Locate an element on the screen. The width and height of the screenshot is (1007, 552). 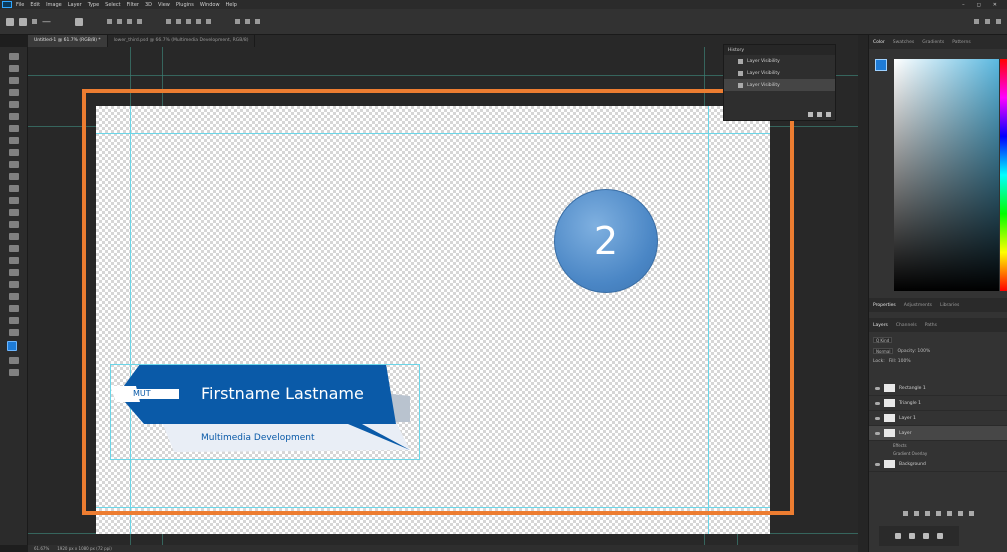
lasso-tool-icon is located at coordinates (14, 92).